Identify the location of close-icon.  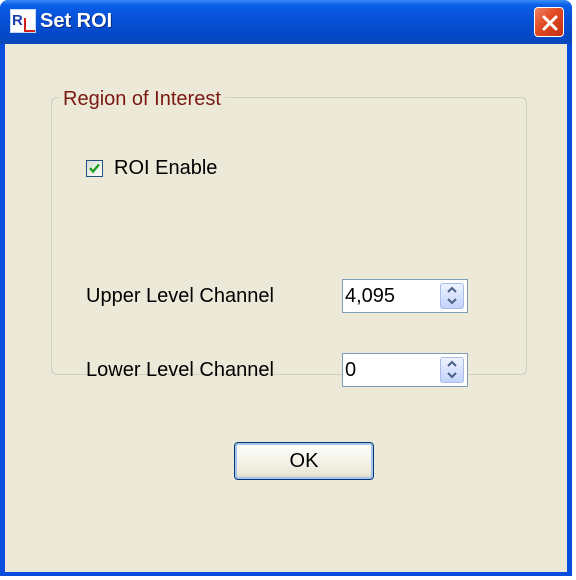
(550, 23).